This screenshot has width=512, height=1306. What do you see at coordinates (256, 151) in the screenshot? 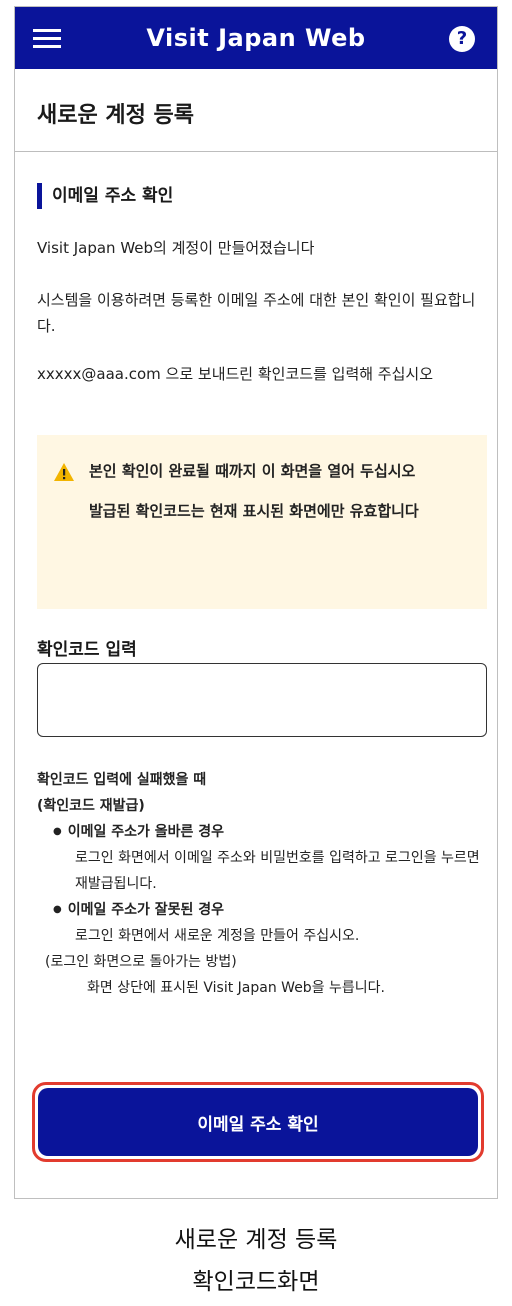
I see `title-divider` at bounding box center [256, 151].